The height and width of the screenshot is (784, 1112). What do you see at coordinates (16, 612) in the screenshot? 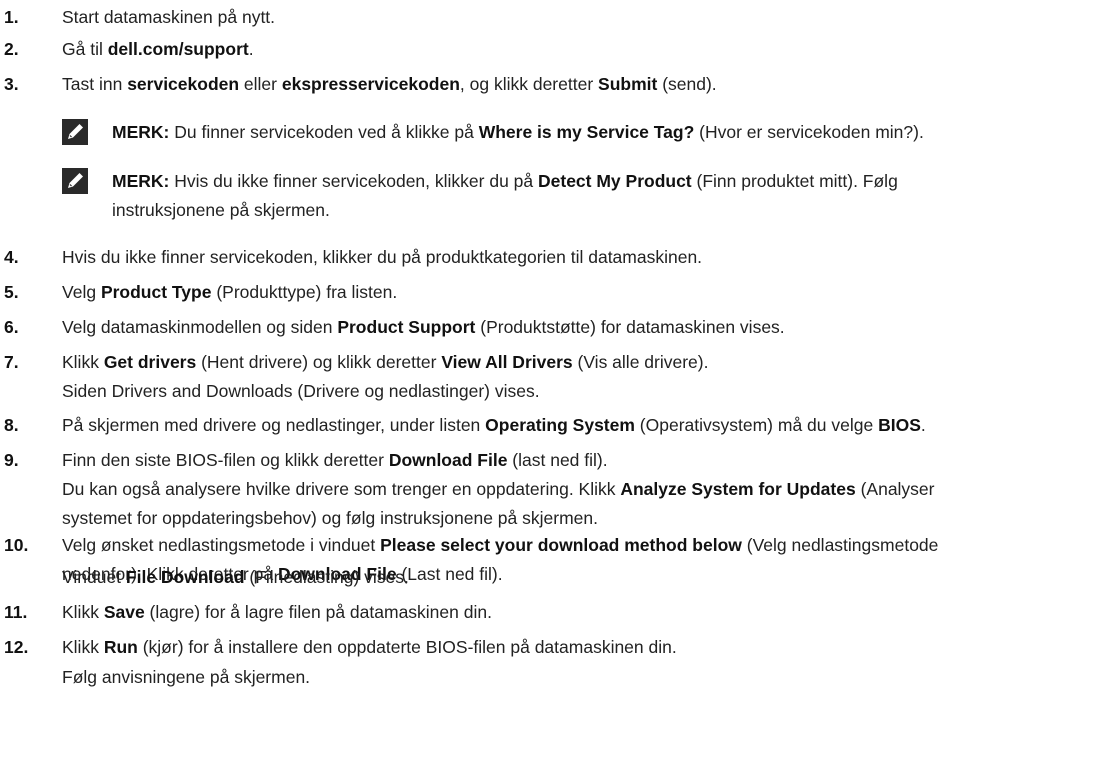
I see `step-number: 11.` at bounding box center [16, 612].